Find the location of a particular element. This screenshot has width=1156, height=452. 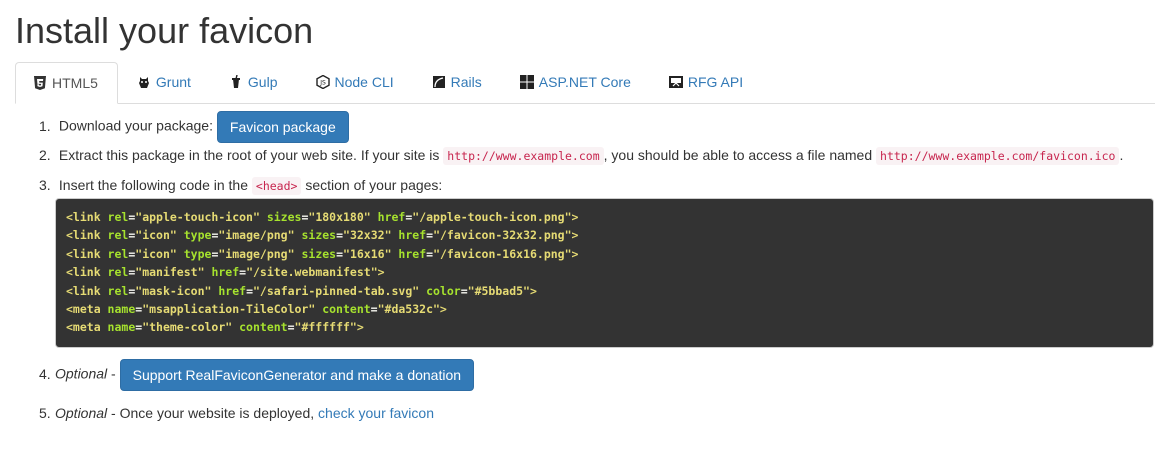

tab-rails: Rails is located at coordinates (458, 82).